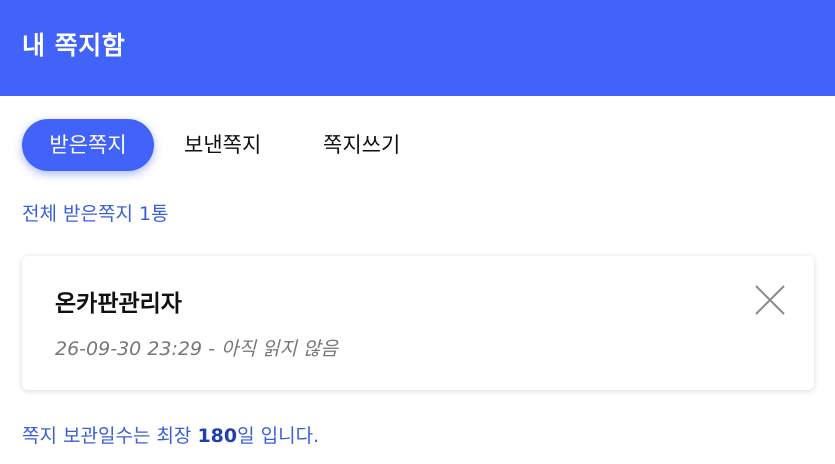 The width and height of the screenshot is (835, 464). I want to click on page-title: 내 쪽지함, so click(74, 45).